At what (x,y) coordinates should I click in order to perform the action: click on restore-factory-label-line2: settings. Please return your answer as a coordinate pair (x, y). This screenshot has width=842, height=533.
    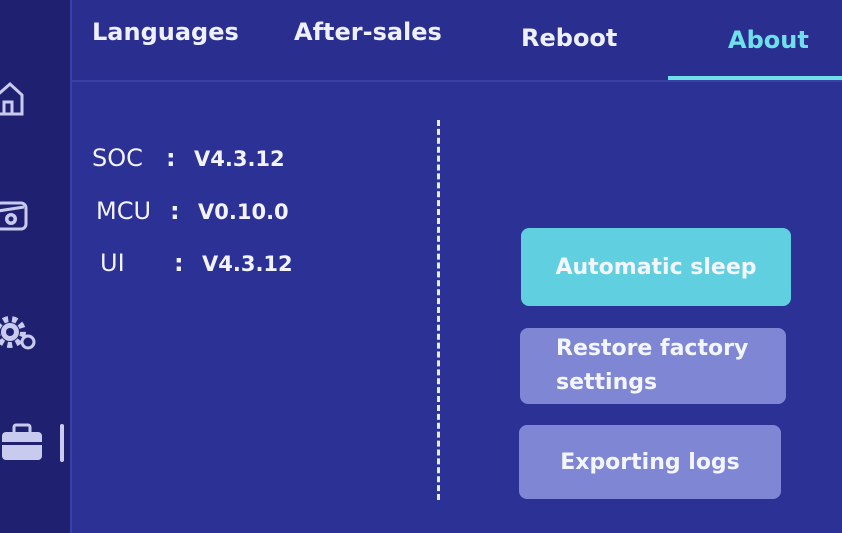
    Looking at the image, I should click on (607, 382).